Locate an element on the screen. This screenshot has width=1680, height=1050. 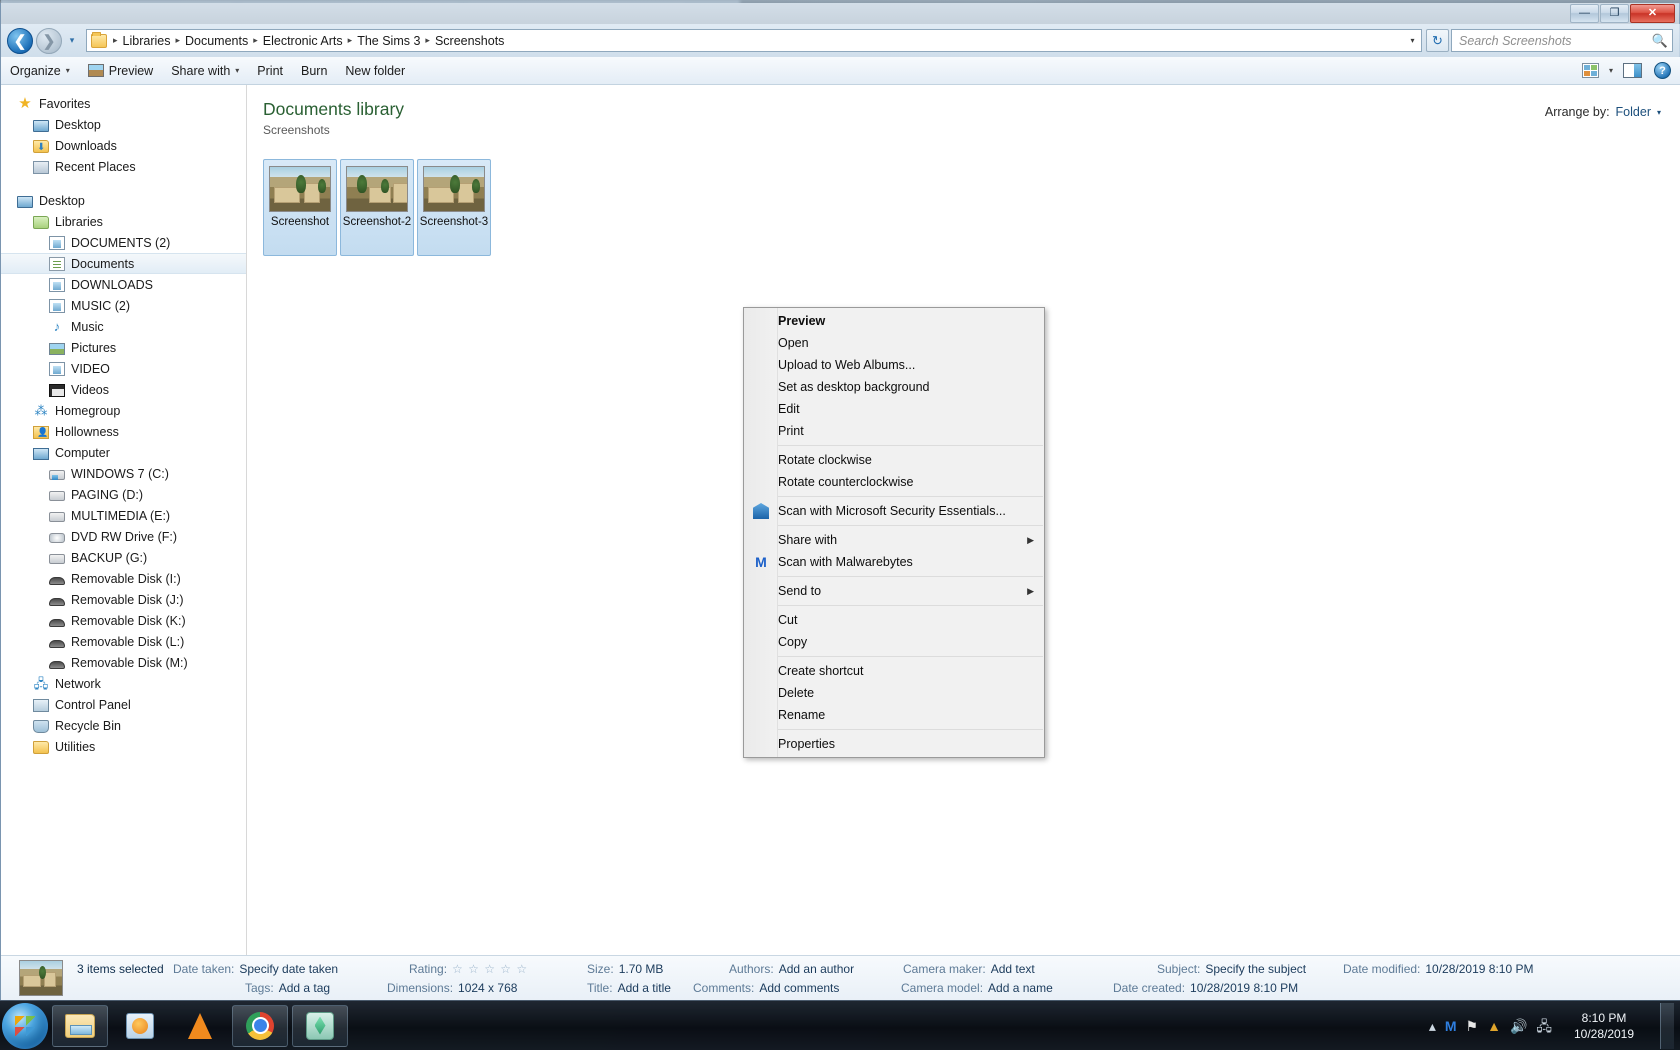
minimize-button: — is located at coordinates (1584, 13).